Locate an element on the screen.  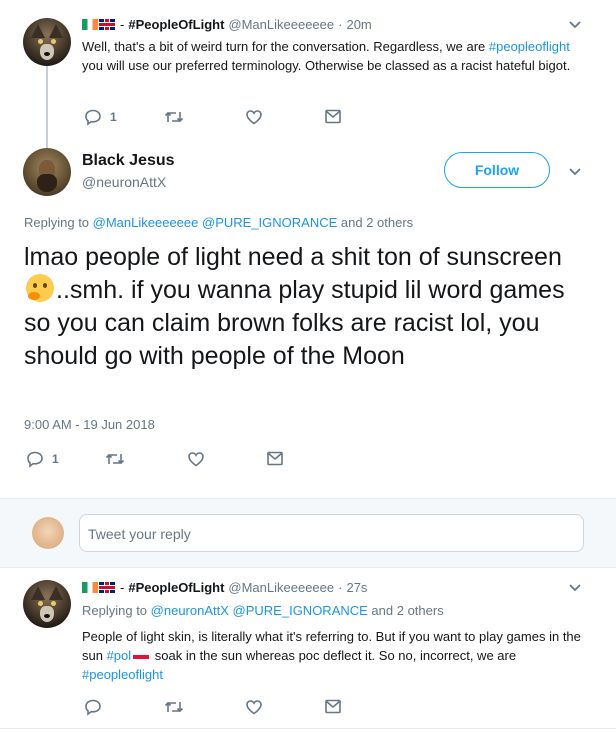
reply-input: Tweet your reply is located at coordinates (331, 533).